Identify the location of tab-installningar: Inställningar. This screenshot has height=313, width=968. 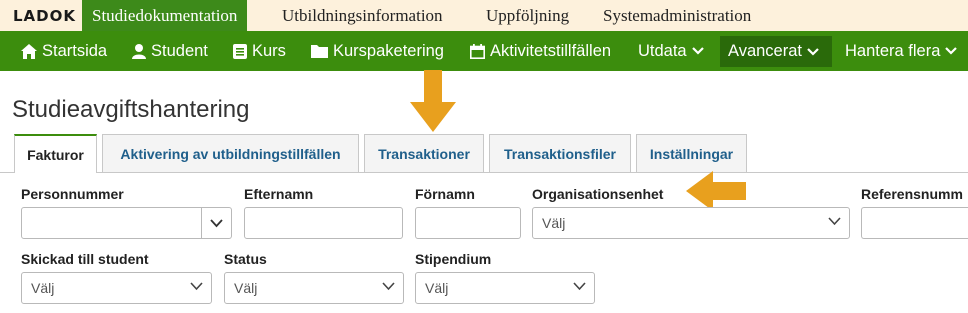
(691, 153).